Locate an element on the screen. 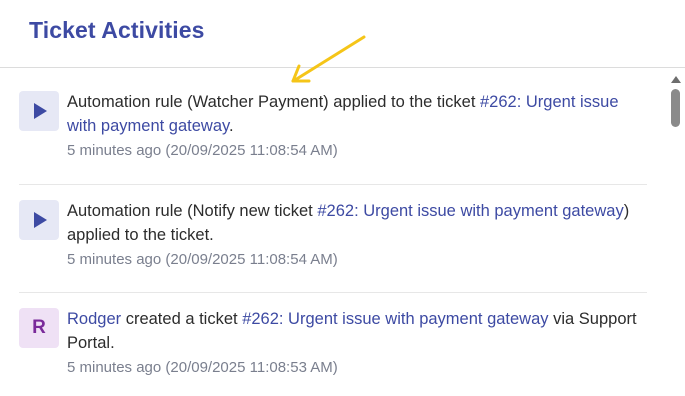  activity-timestamp: 5 minutes ago (20/09/2025 11:08:53 AM) is located at coordinates (202, 367).